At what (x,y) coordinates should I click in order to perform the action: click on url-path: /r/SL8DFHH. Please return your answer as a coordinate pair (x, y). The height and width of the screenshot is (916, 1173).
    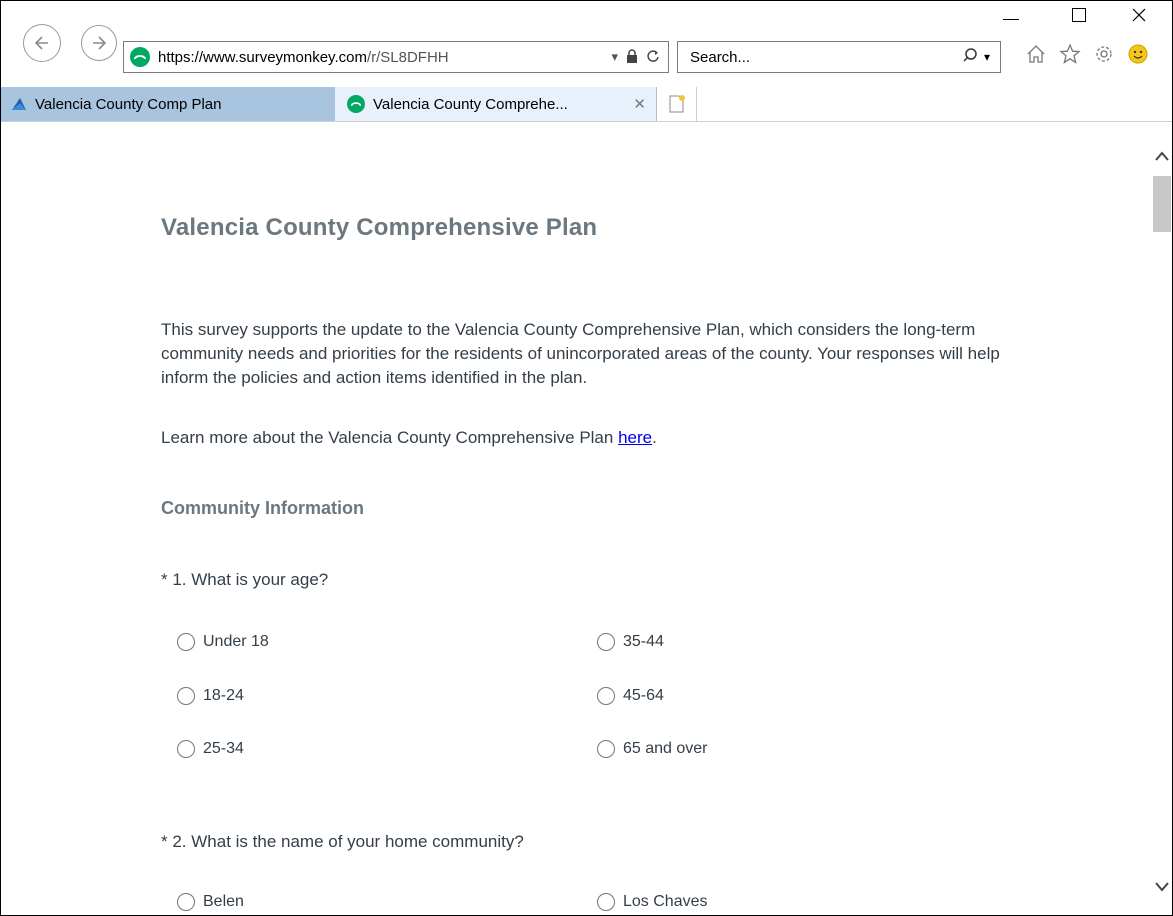
    Looking at the image, I should click on (407, 57).